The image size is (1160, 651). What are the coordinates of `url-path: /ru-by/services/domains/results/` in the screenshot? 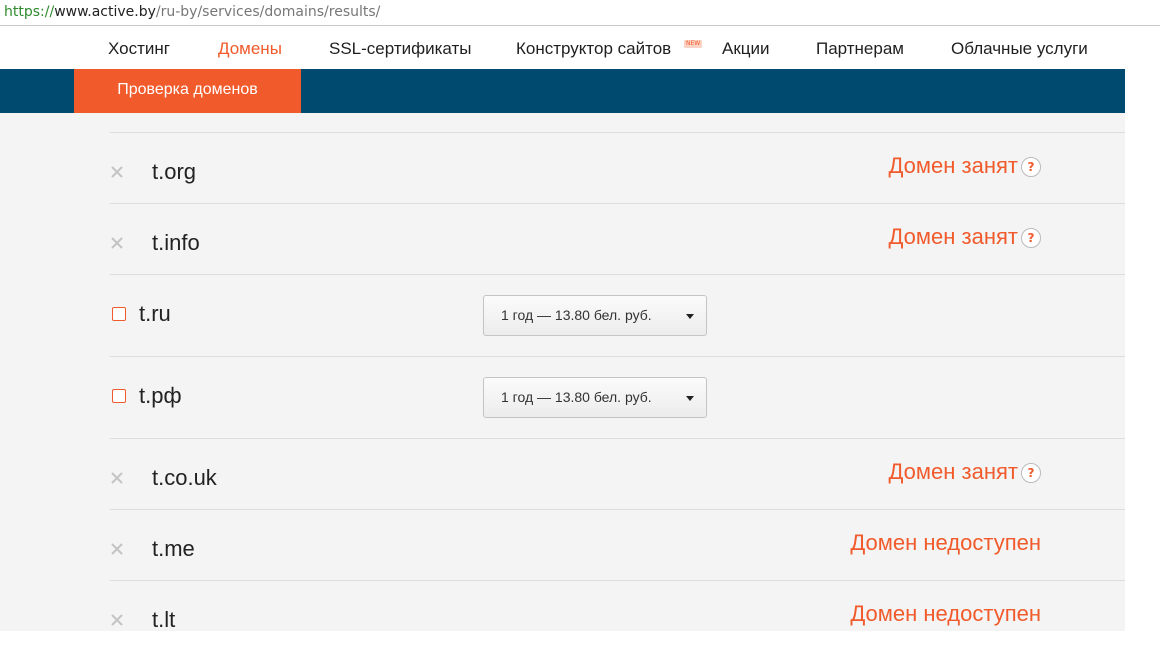 It's located at (268, 12).